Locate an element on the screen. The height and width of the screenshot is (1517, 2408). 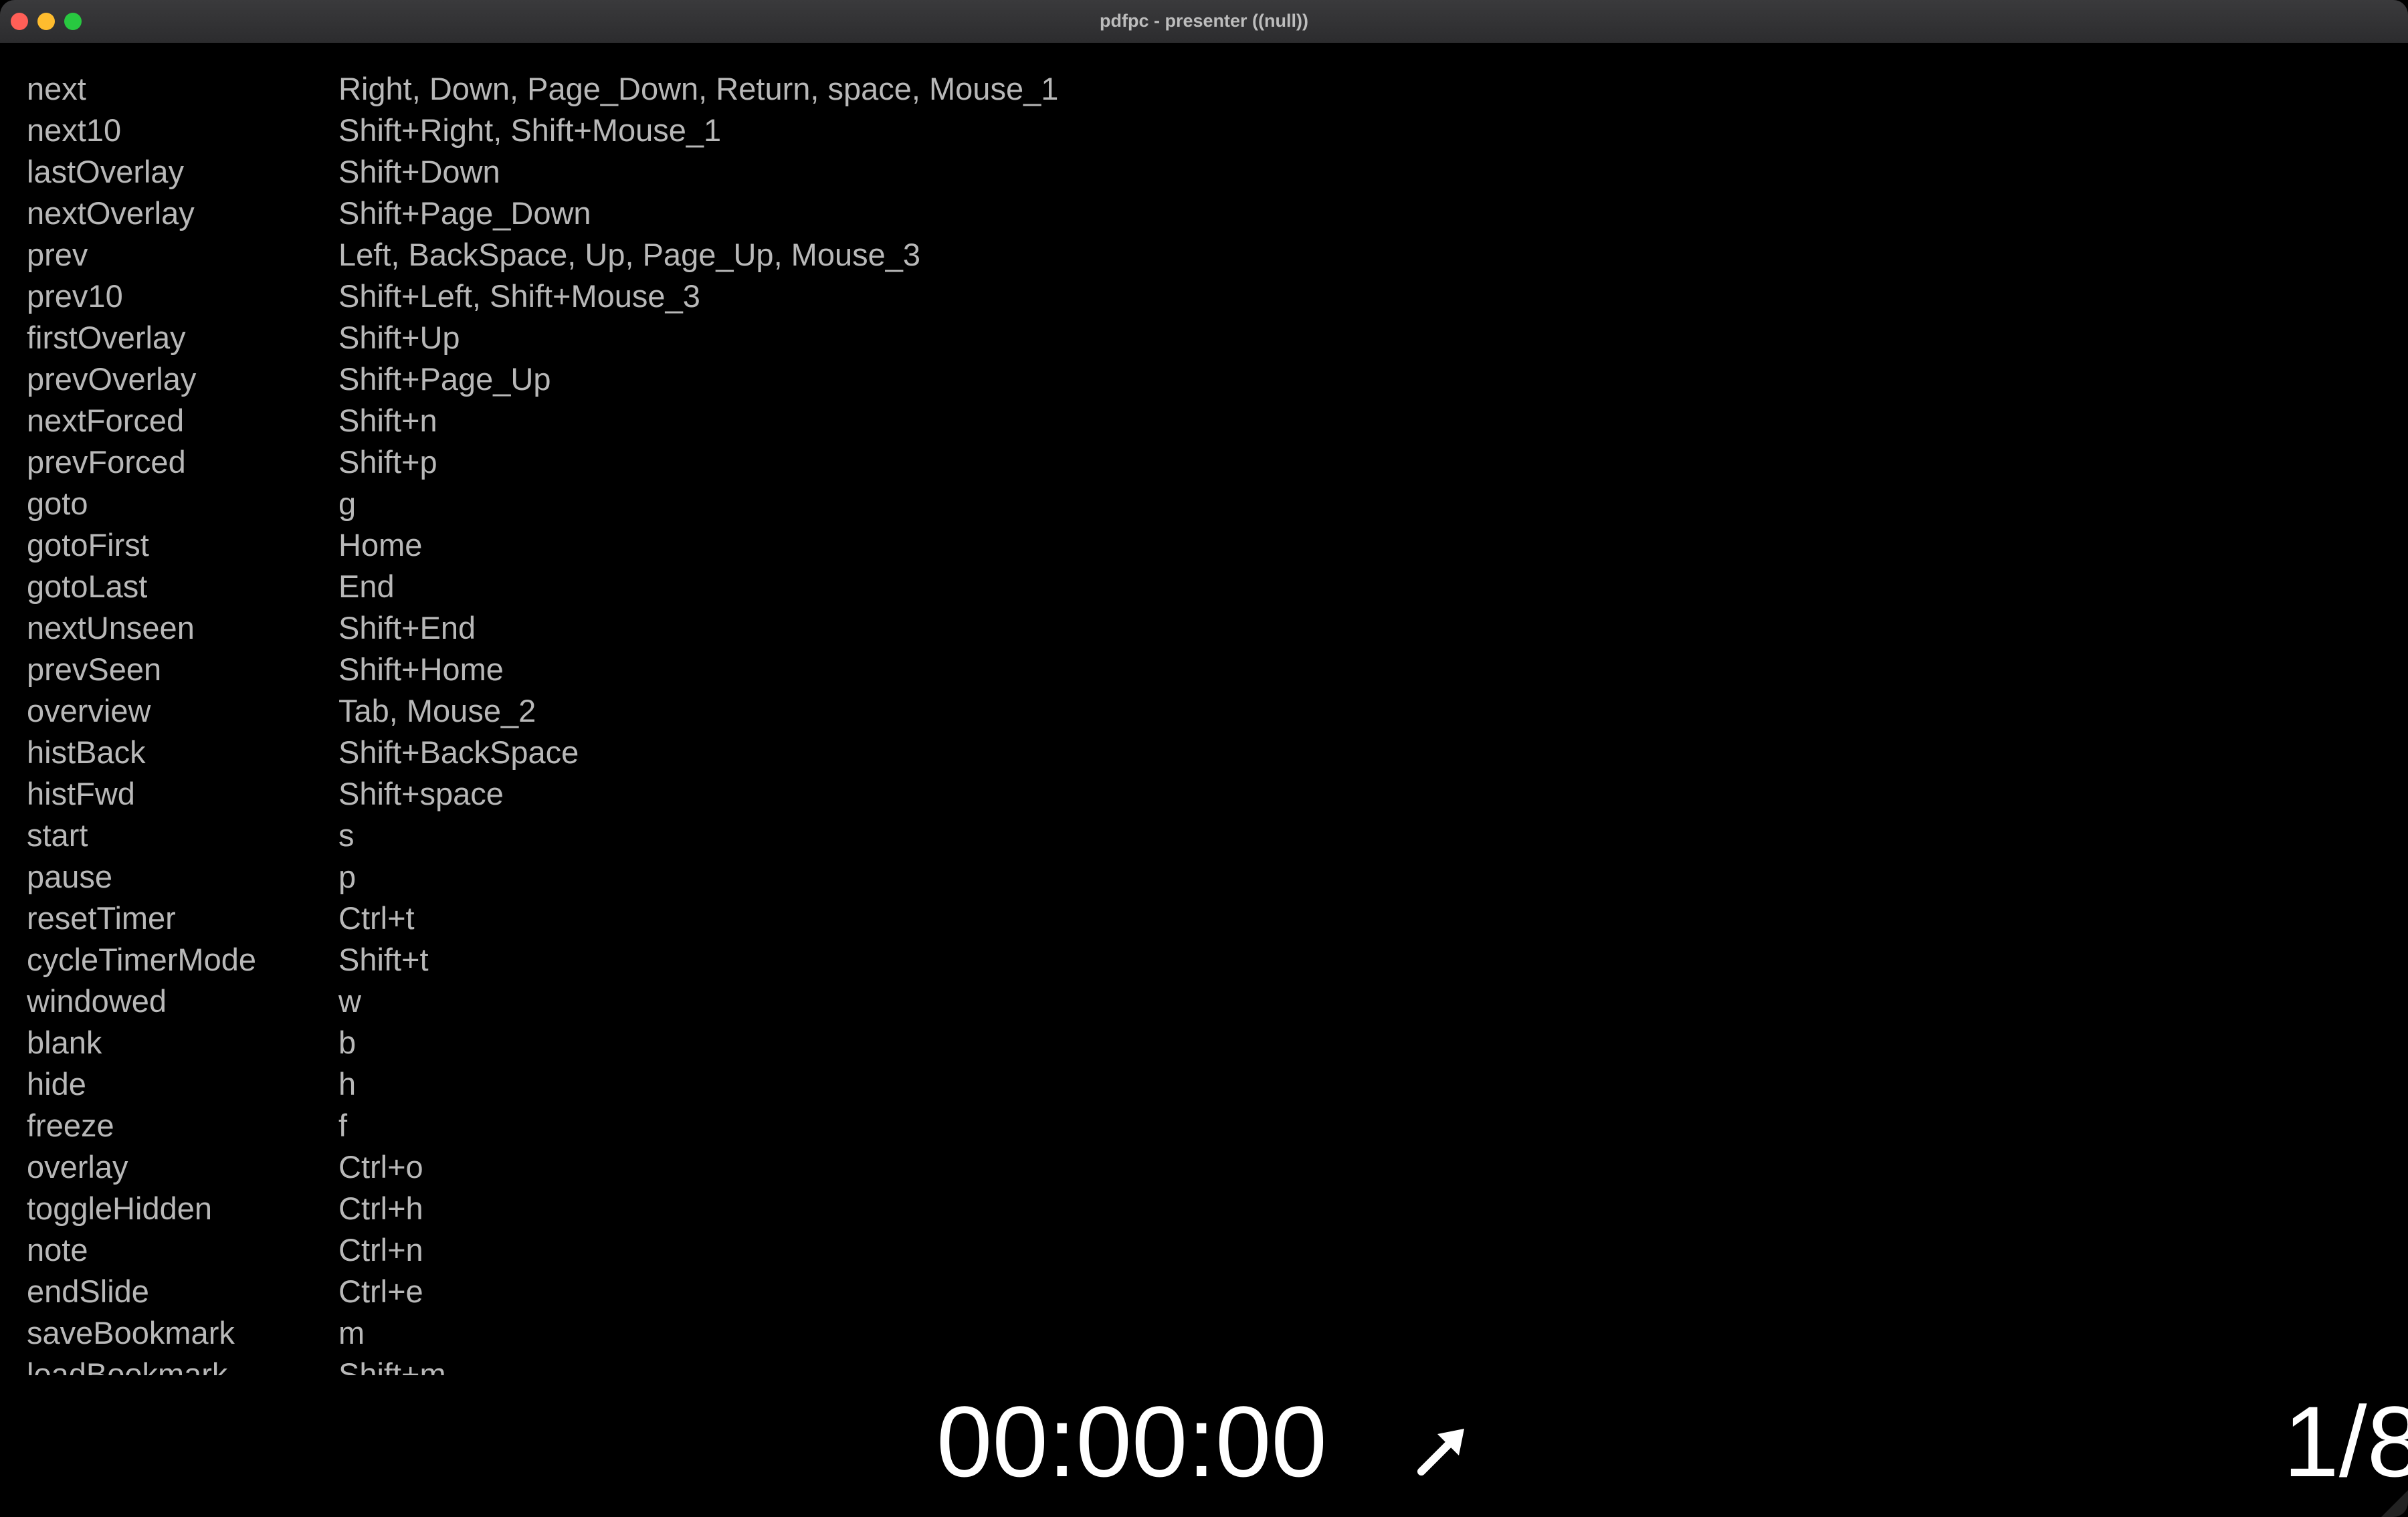
shortcut-row: prevForced Shift+p is located at coordinates (1197, 462).